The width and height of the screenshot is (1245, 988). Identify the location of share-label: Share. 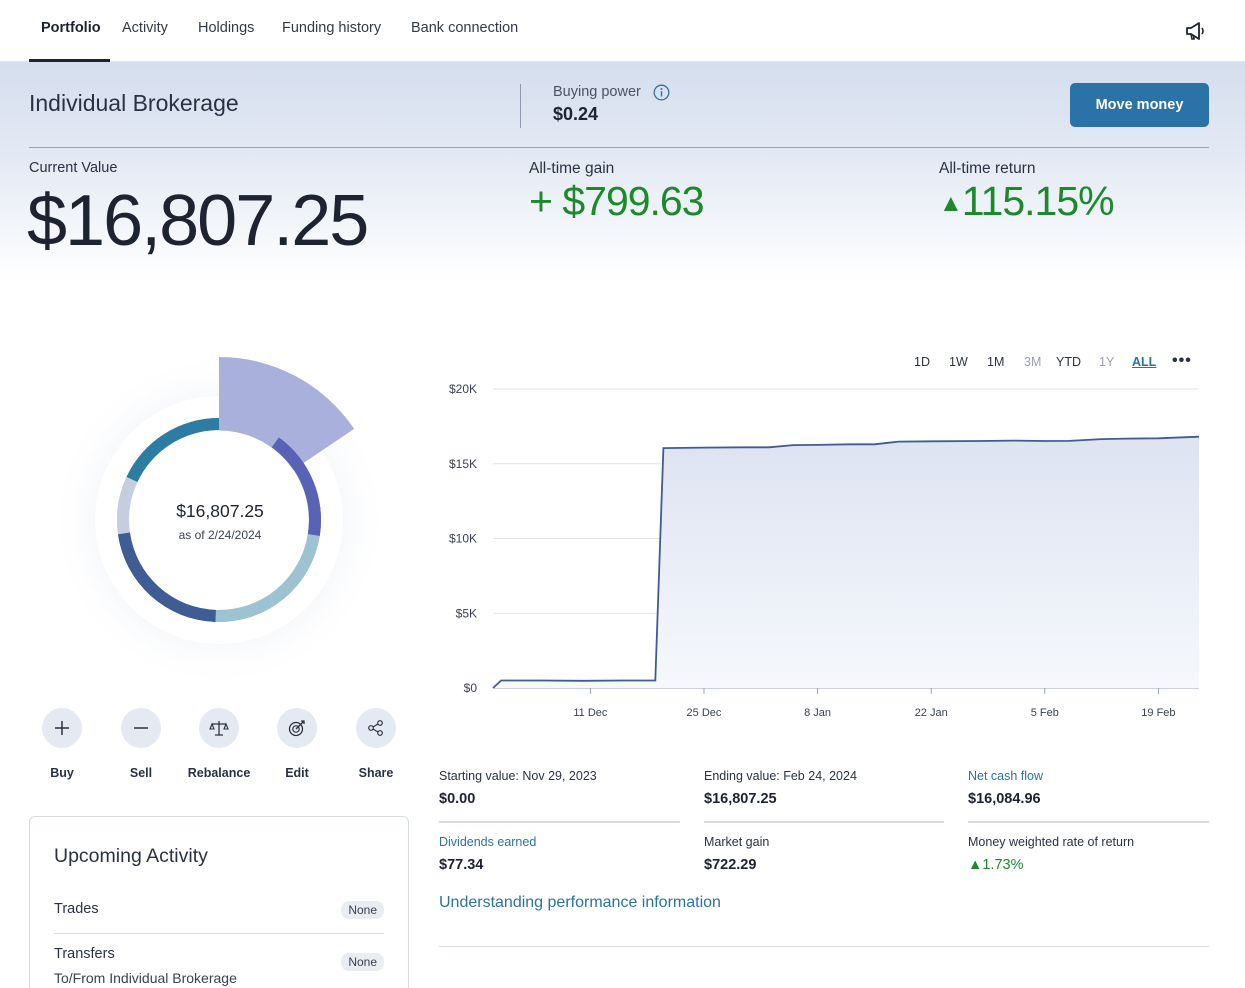
(376, 773).